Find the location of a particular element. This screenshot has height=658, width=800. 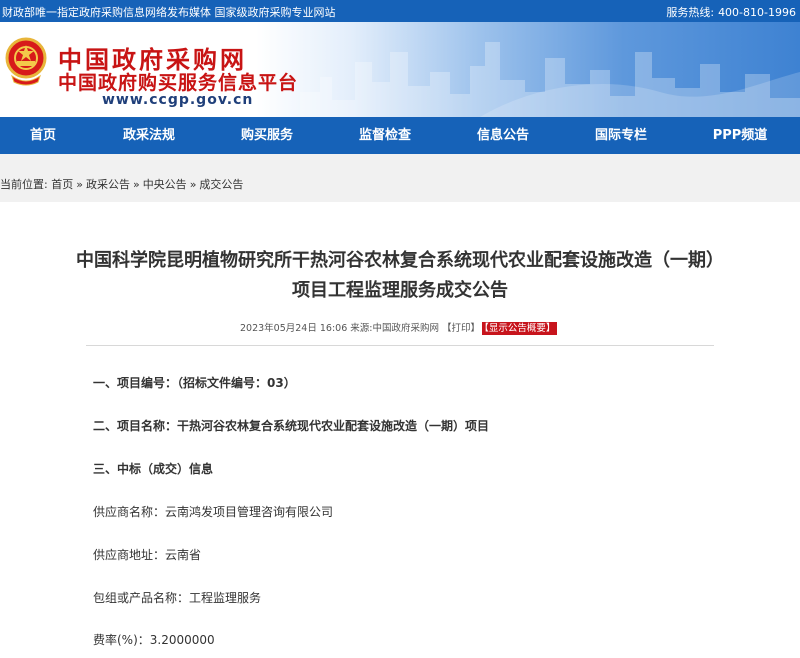

publish-datetime: 2023年05月24日 16:06 is located at coordinates (294, 328).